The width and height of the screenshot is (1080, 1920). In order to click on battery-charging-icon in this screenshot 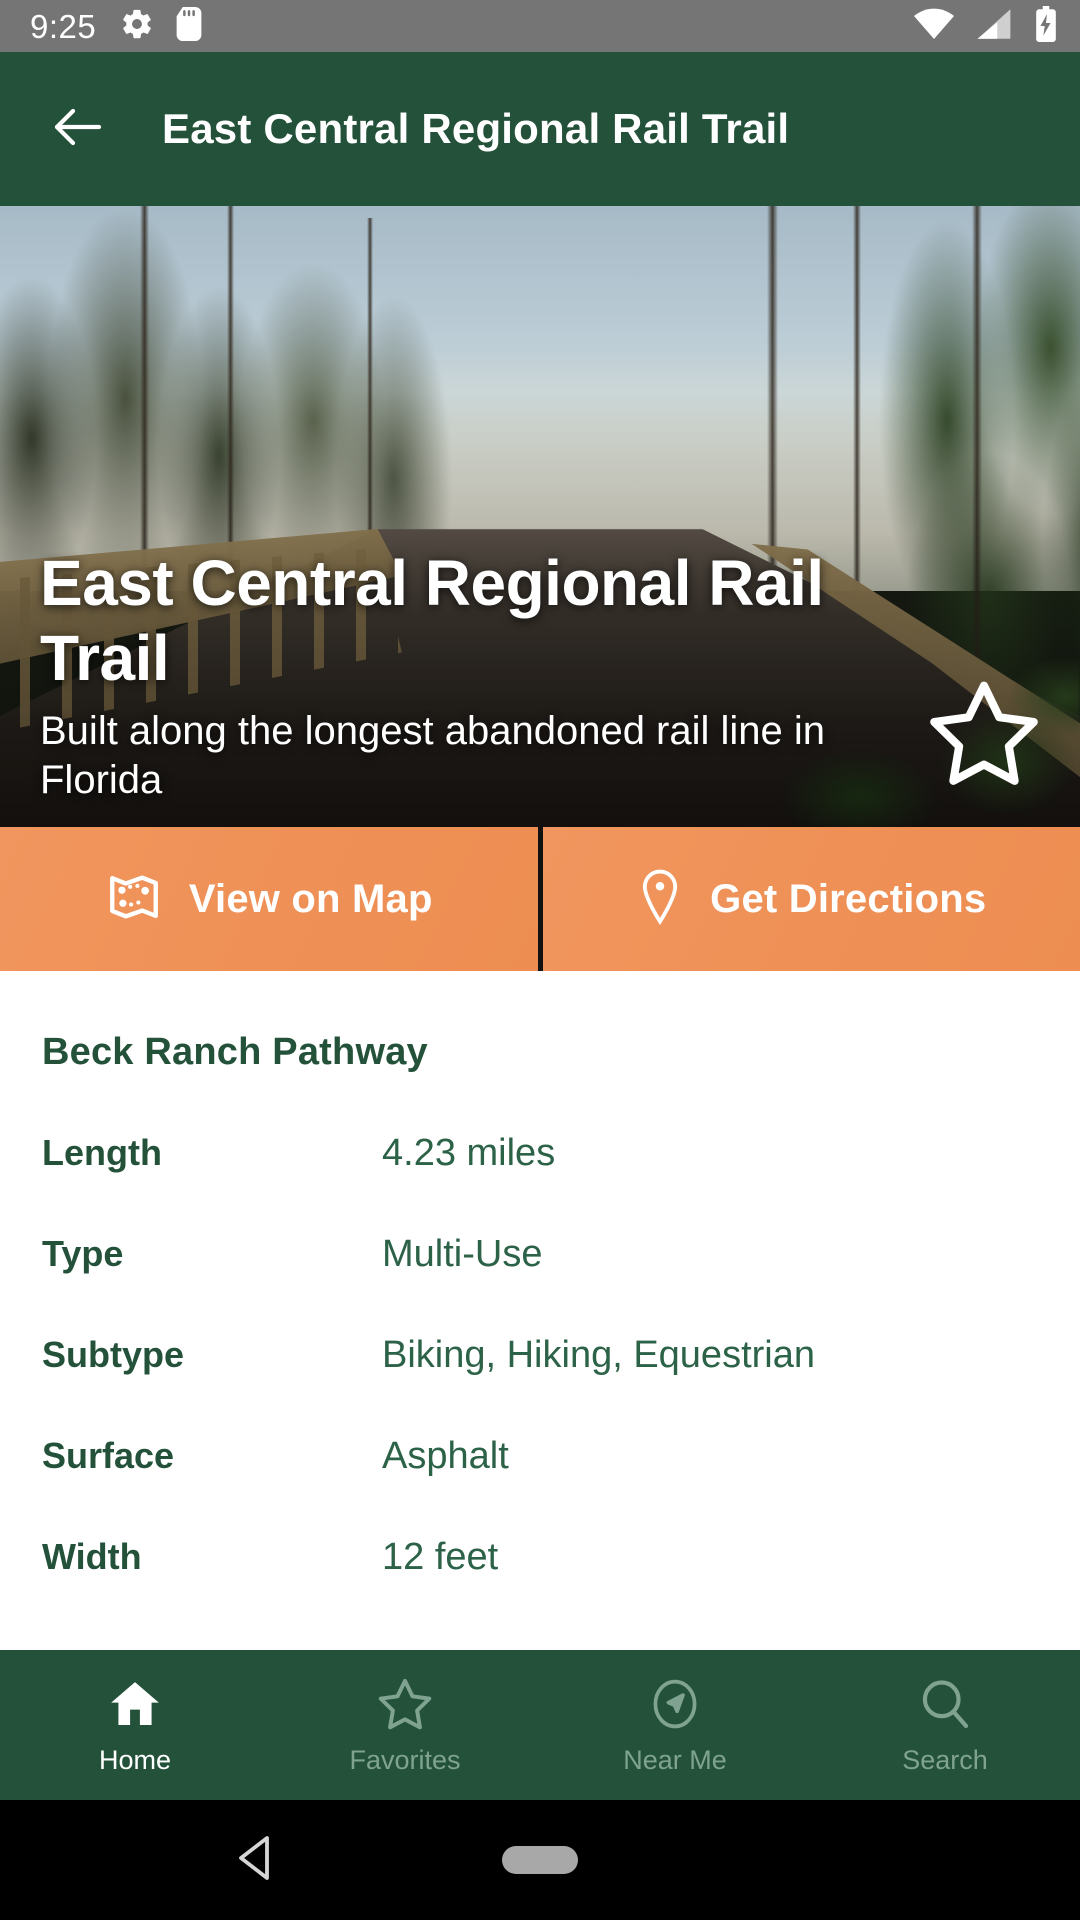, I will do `click(1046, 26)`.